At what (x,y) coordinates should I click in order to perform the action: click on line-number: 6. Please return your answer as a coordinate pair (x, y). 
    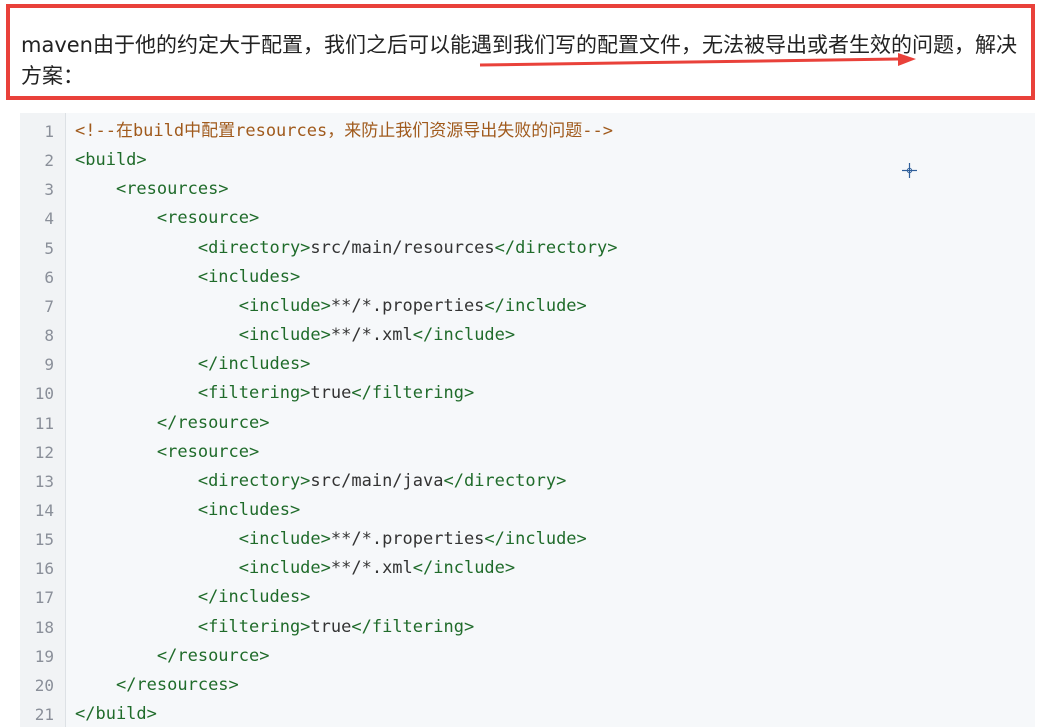
    Looking at the image, I should click on (49, 277).